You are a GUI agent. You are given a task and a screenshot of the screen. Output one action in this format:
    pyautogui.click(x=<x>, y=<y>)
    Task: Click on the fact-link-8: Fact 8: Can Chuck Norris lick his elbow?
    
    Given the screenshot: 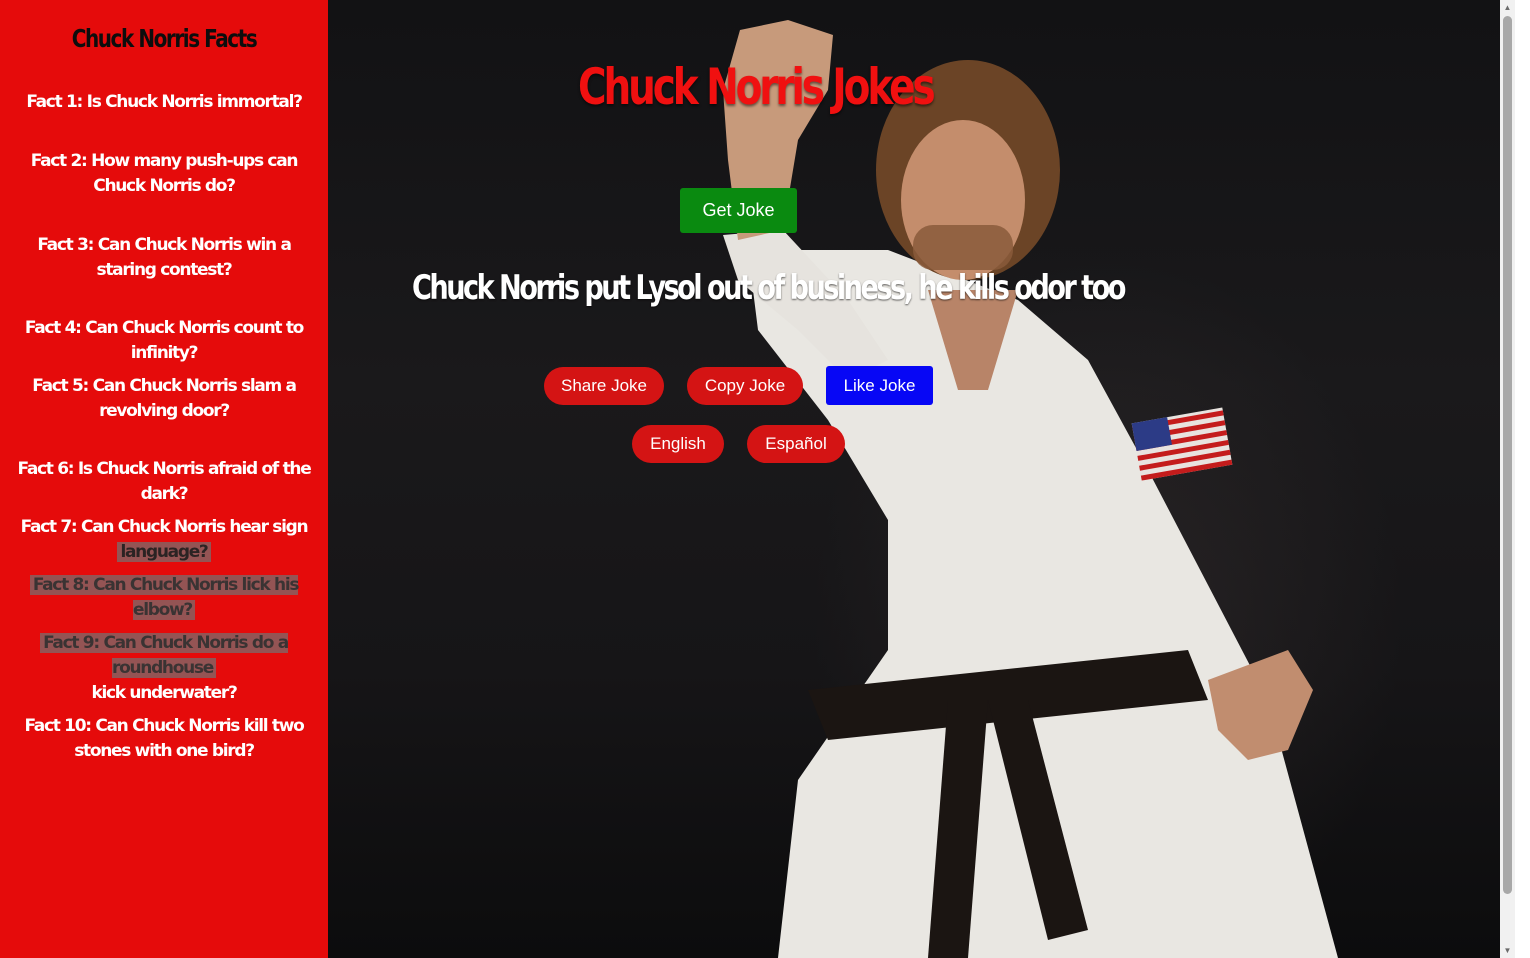 What is the action you would take?
    pyautogui.click(x=164, y=598)
    